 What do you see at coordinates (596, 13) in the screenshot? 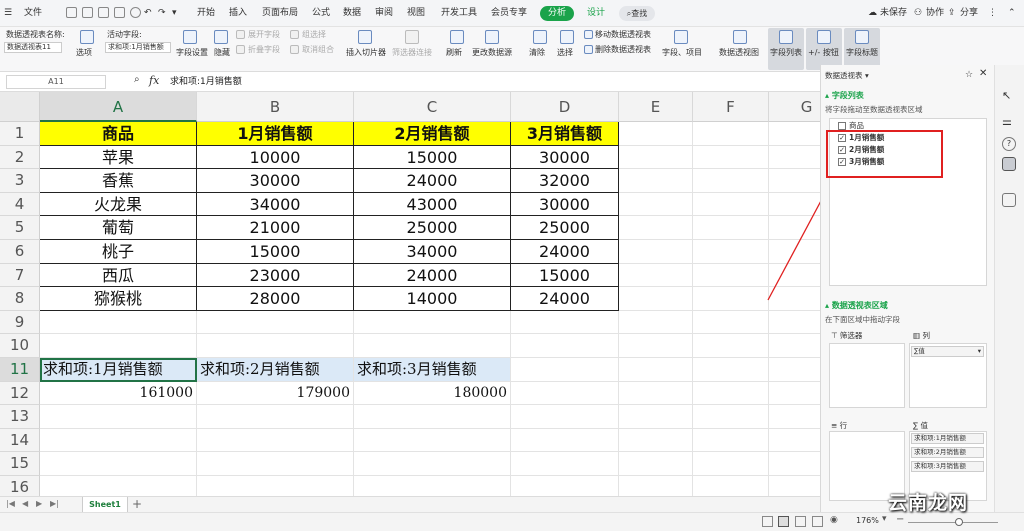
I see `tab-design: 设计` at bounding box center [596, 13].